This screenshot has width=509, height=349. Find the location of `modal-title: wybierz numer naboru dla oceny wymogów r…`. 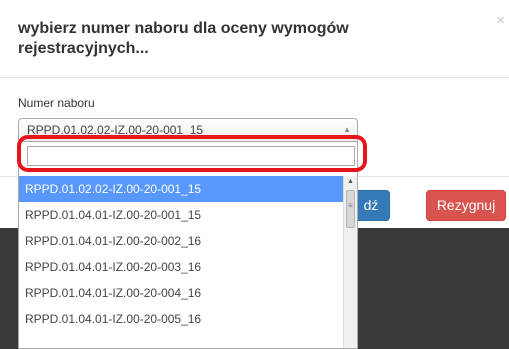

modal-title: wybierz numer naboru dla oceny wymogów r… is located at coordinates (183, 38).